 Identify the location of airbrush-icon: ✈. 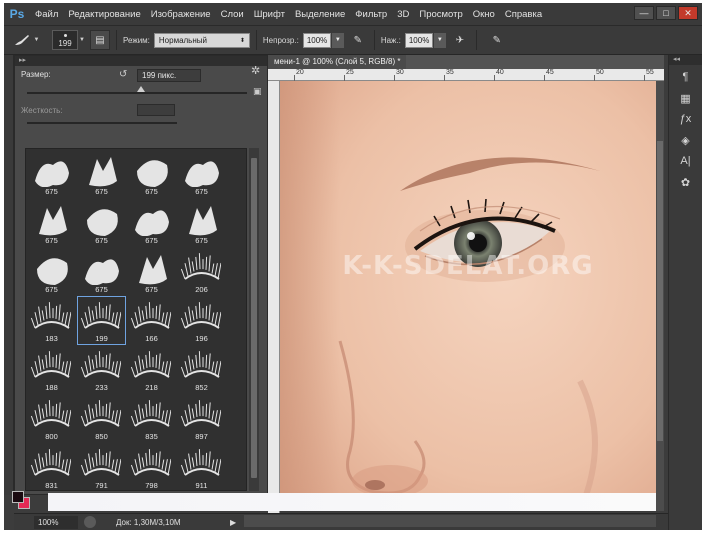
(460, 40).